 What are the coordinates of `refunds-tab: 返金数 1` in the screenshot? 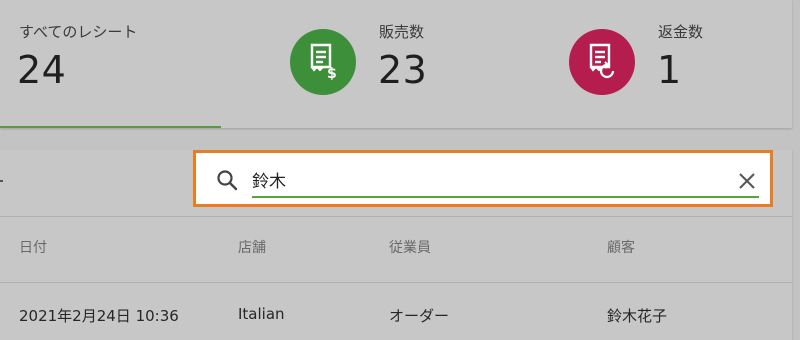 It's located at (679, 64).